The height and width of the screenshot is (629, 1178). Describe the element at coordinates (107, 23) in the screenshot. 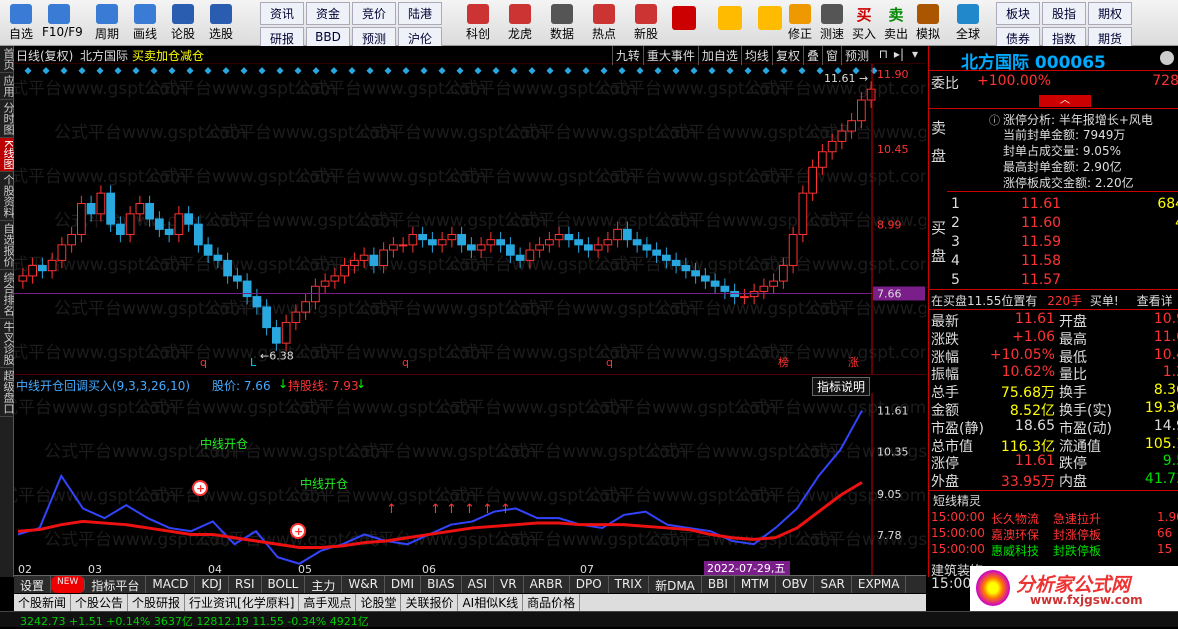

I see `toolbar-clock-button: 周期` at that location.